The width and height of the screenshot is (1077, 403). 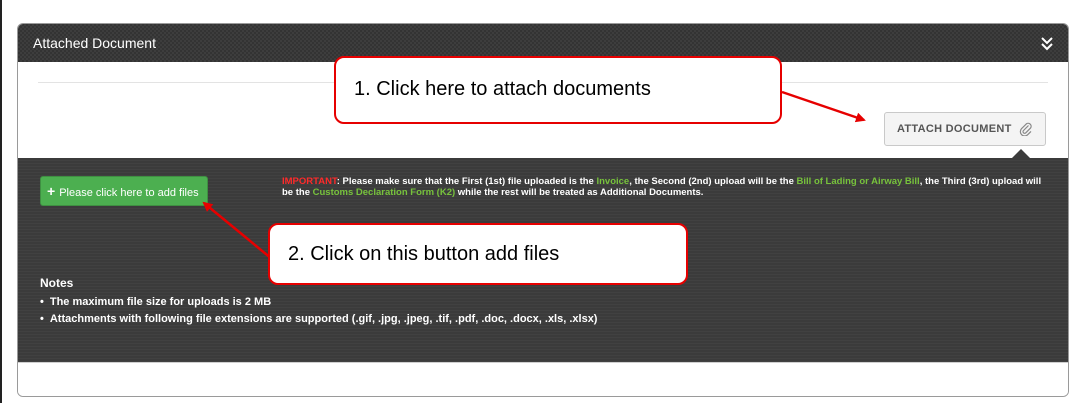 What do you see at coordinates (823, 106) in the screenshot?
I see `arrow-to-attach-button` at bounding box center [823, 106].